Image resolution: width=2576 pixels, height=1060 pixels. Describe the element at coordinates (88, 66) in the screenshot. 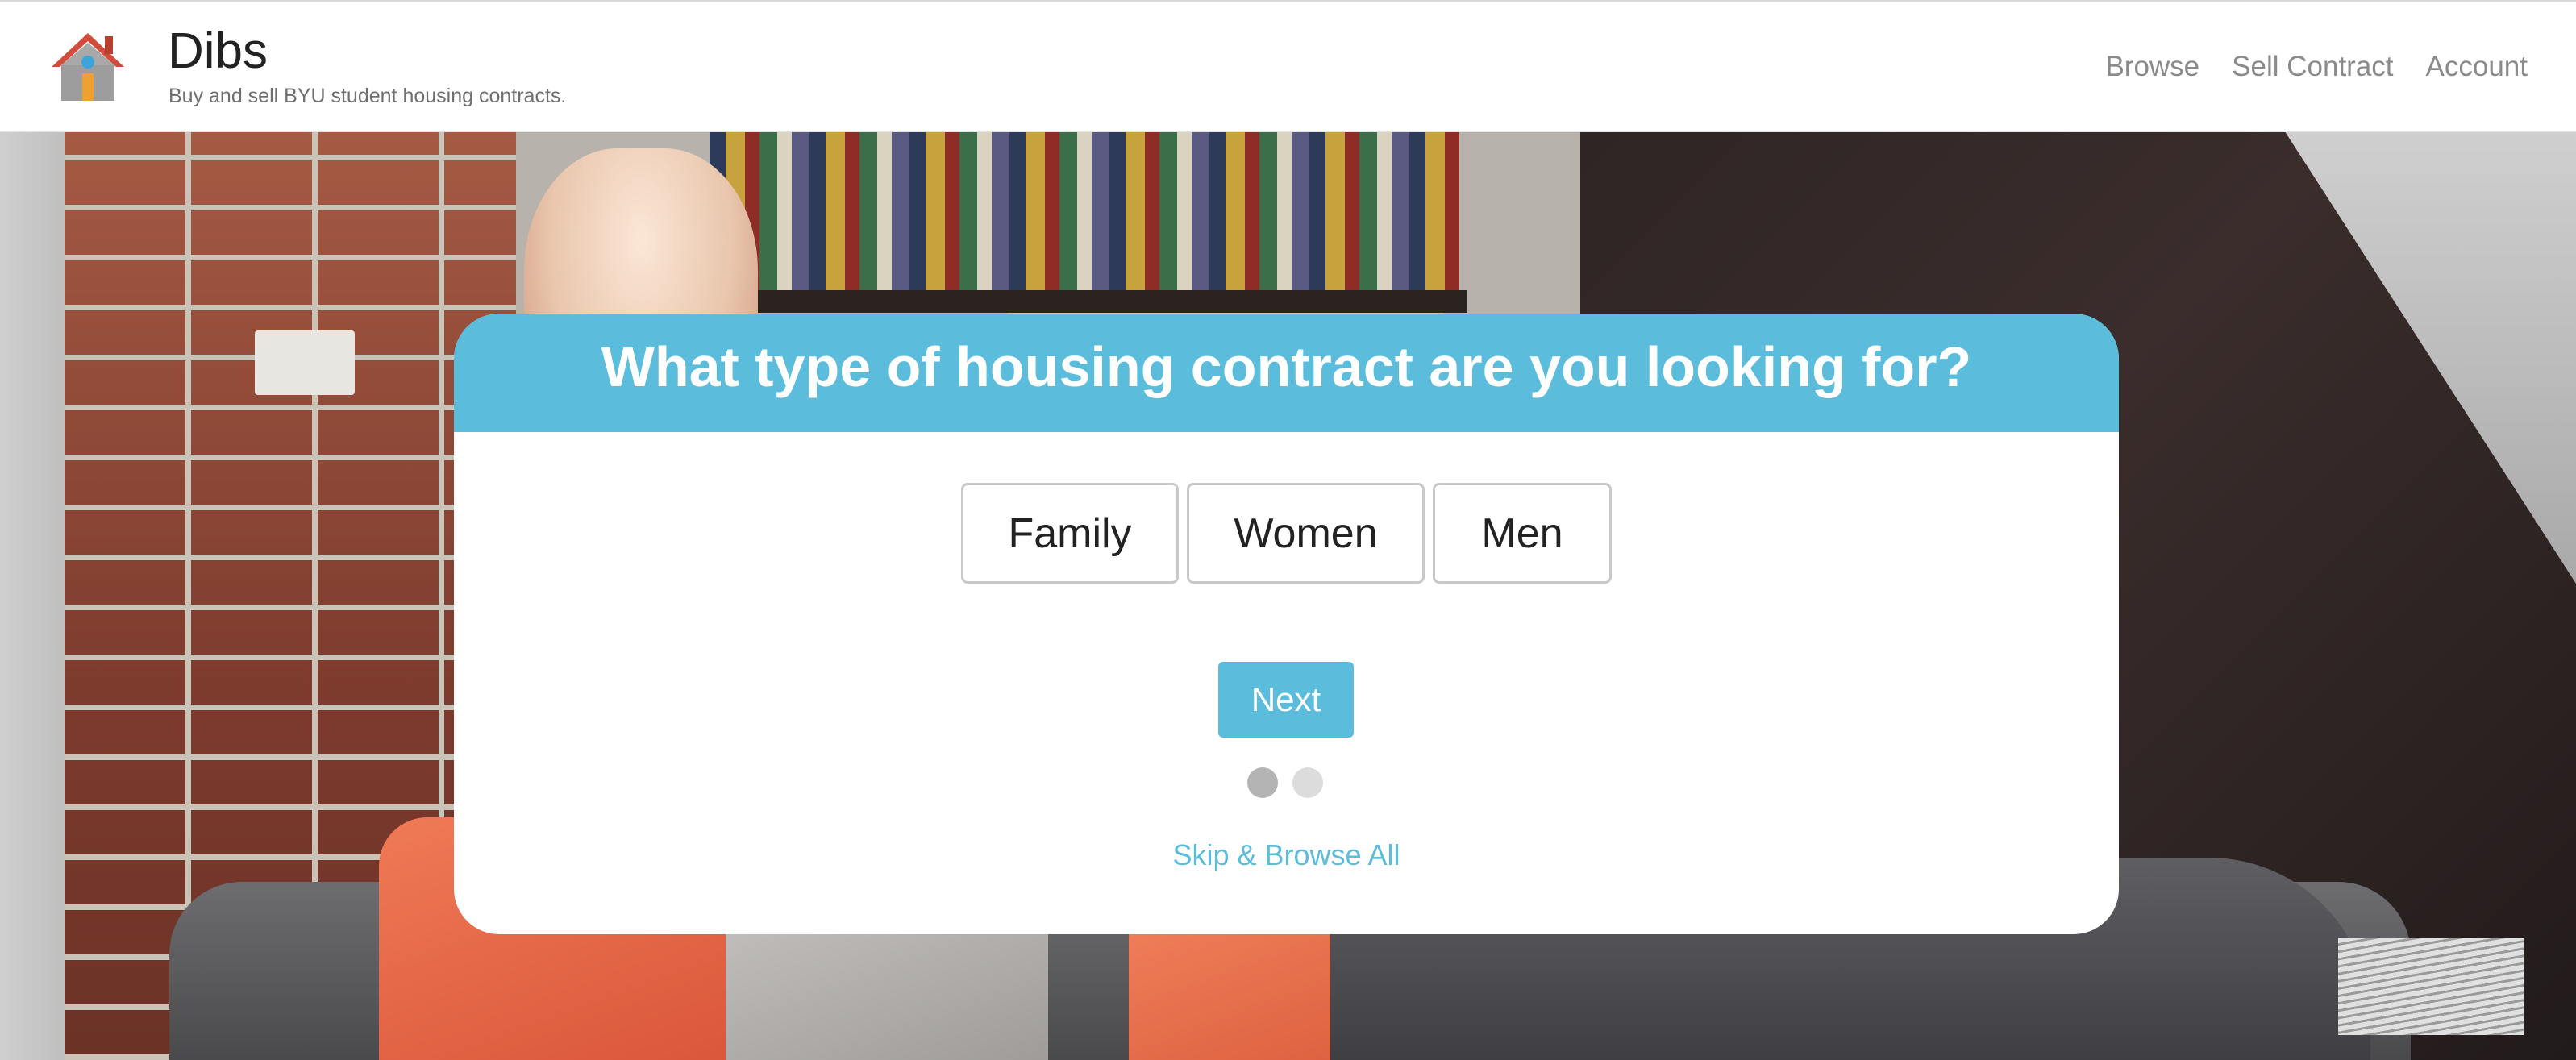

I see `house-icon` at that location.